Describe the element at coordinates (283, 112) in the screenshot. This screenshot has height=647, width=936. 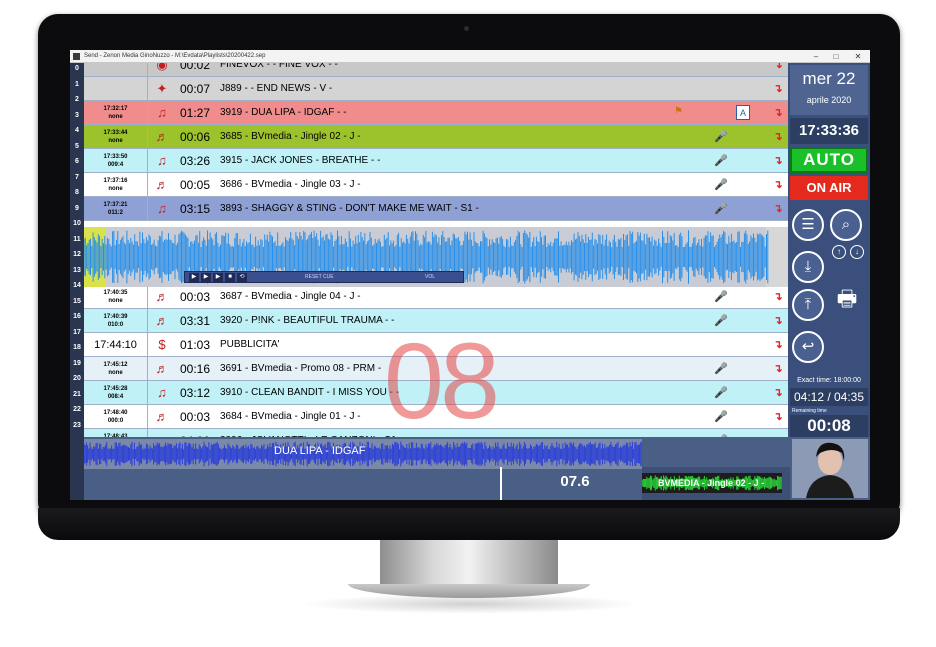
I see `track-title: 3919 - DUA LIPA - IDGAF - -` at that location.